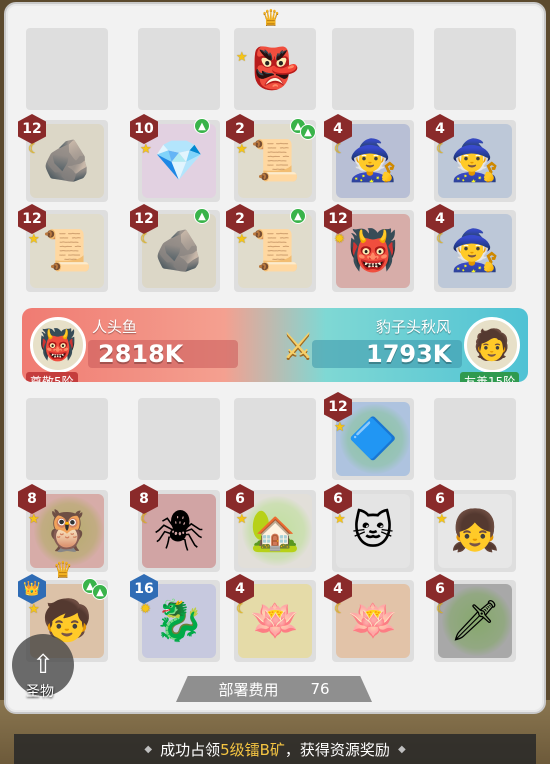  Describe the element at coordinates (475, 531) in the screenshot. I see `unit-glyph: 👧` at that location.